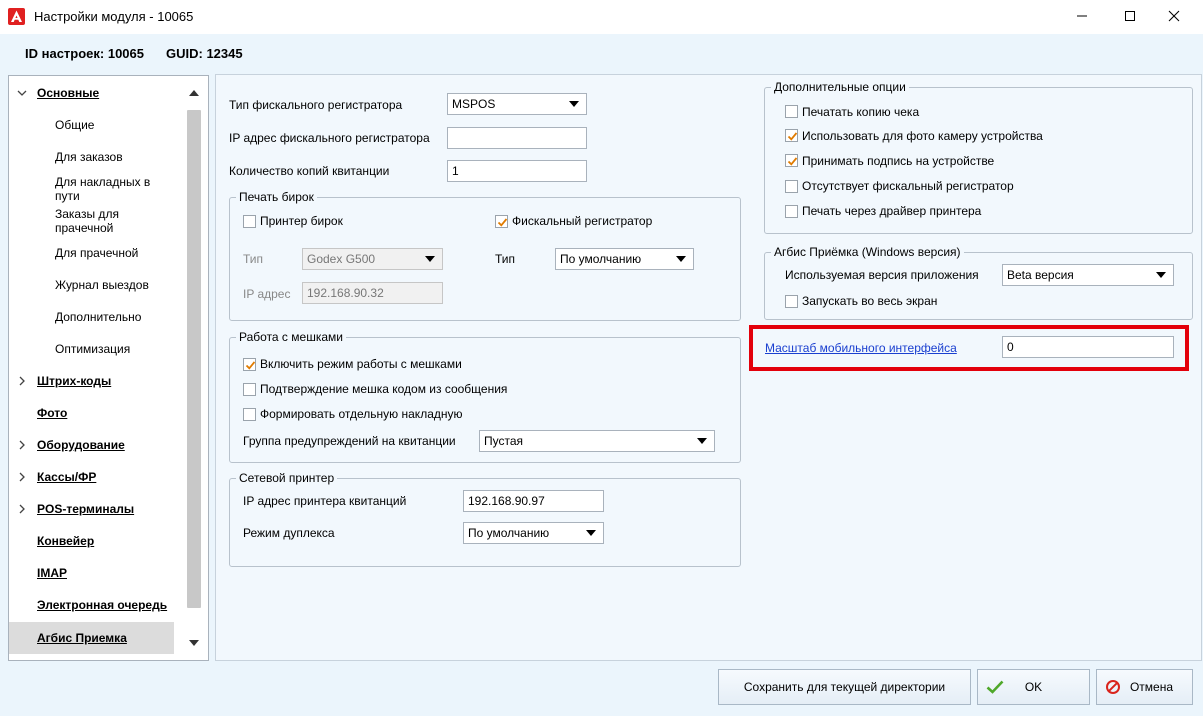 The height and width of the screenshot is (716, 1203). I want to click on print-receipt-copy-label: Печатать копию чека, so click(861, 112).